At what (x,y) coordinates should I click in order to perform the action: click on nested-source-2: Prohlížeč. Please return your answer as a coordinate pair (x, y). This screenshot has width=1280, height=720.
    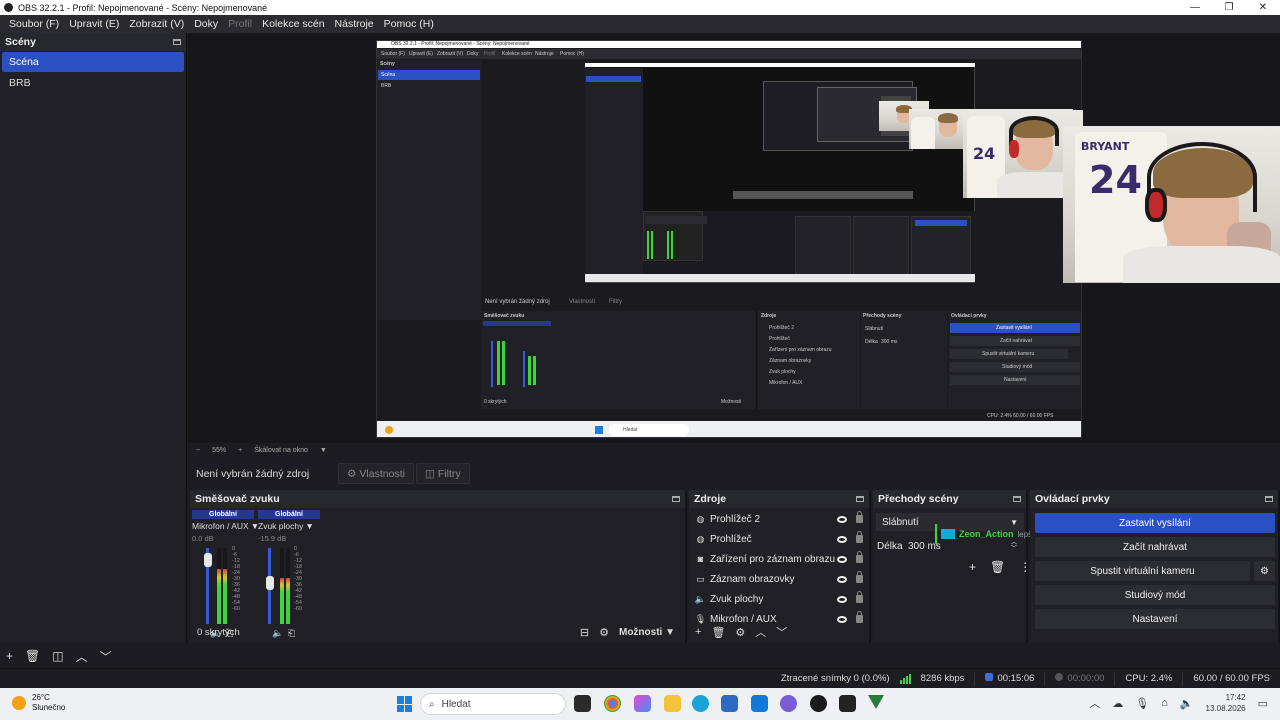
    Looking at the image, I should click on (779, 339).